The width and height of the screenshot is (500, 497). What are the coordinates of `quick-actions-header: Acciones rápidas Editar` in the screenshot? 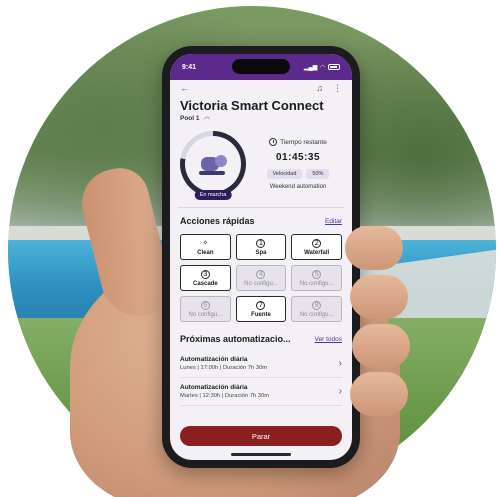 It's located at (261, 217).